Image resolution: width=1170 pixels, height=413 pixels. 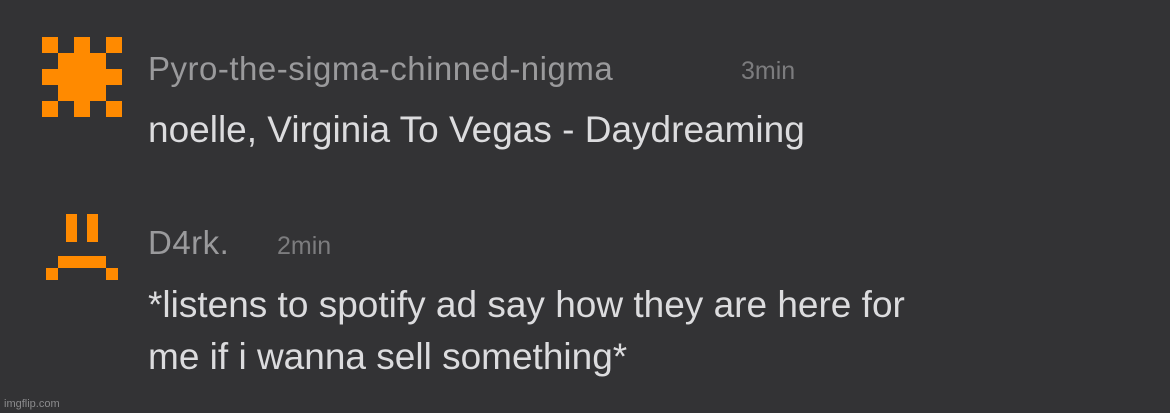 I want to click on comment-username: Pyro-the-sigma-chinned-nigma, so click(x=380, y=69).